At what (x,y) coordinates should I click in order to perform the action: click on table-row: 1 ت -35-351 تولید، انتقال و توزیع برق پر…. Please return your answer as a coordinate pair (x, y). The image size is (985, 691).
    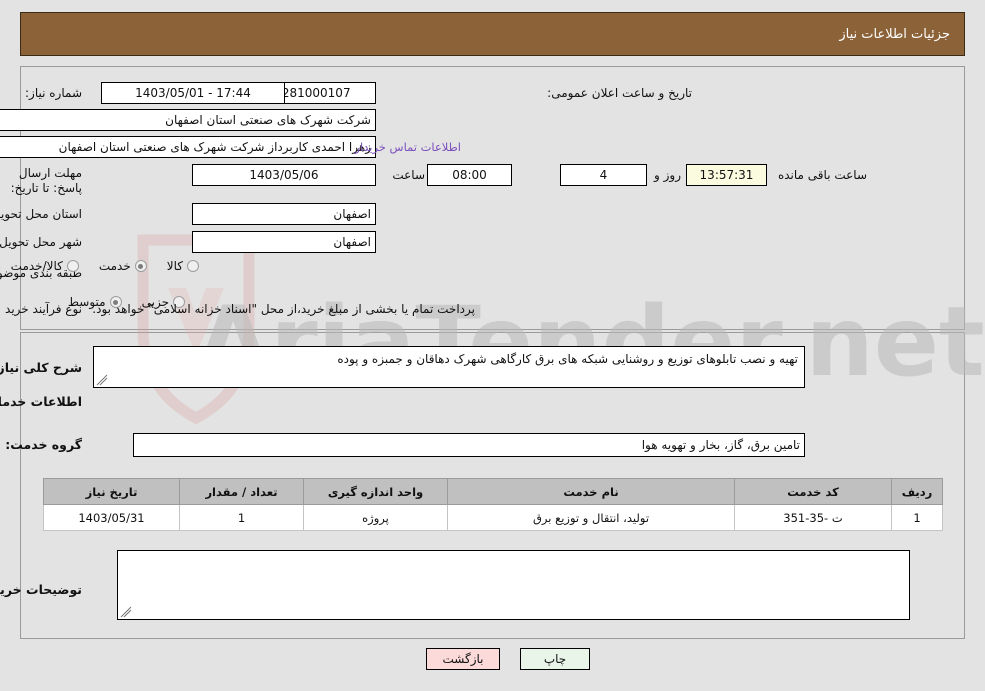
    Looking at the image, I should click on (493, 517).